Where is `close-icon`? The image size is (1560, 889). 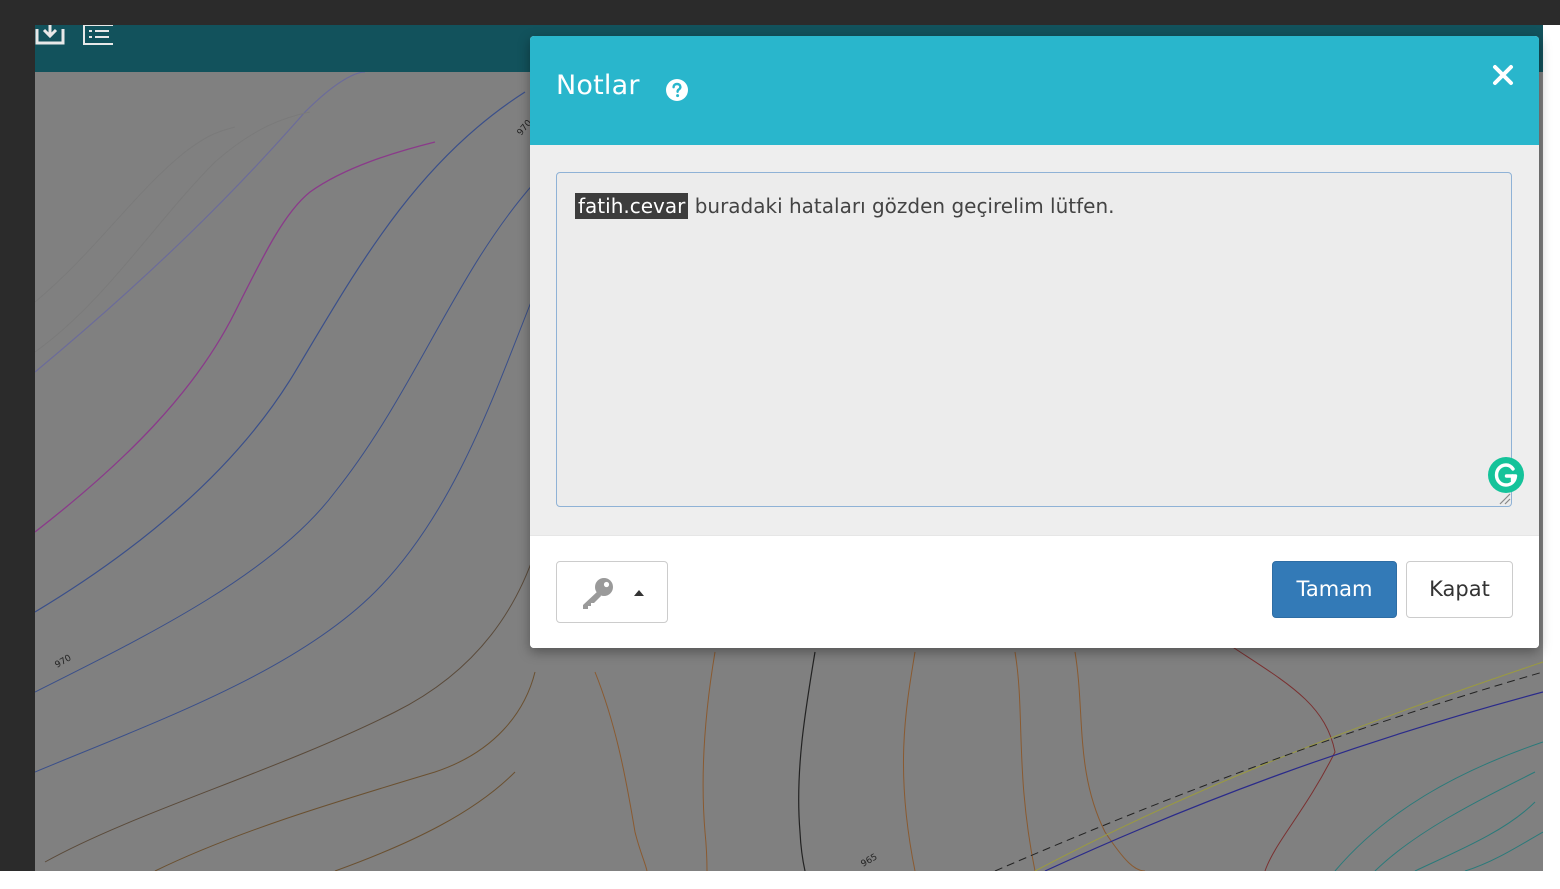 close-icon is located at coordinates (1503, 75).